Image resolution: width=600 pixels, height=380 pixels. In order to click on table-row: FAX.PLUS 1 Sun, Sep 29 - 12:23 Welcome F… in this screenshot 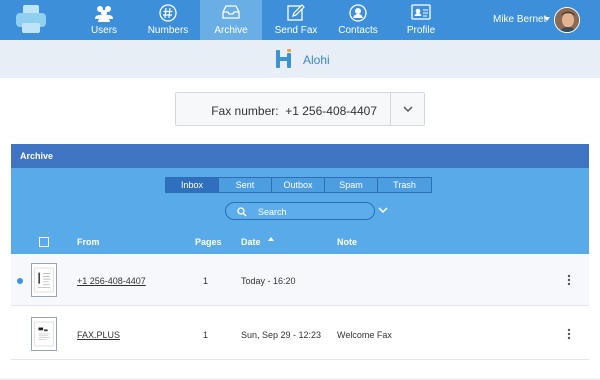, I will do `click(300, 334)`.